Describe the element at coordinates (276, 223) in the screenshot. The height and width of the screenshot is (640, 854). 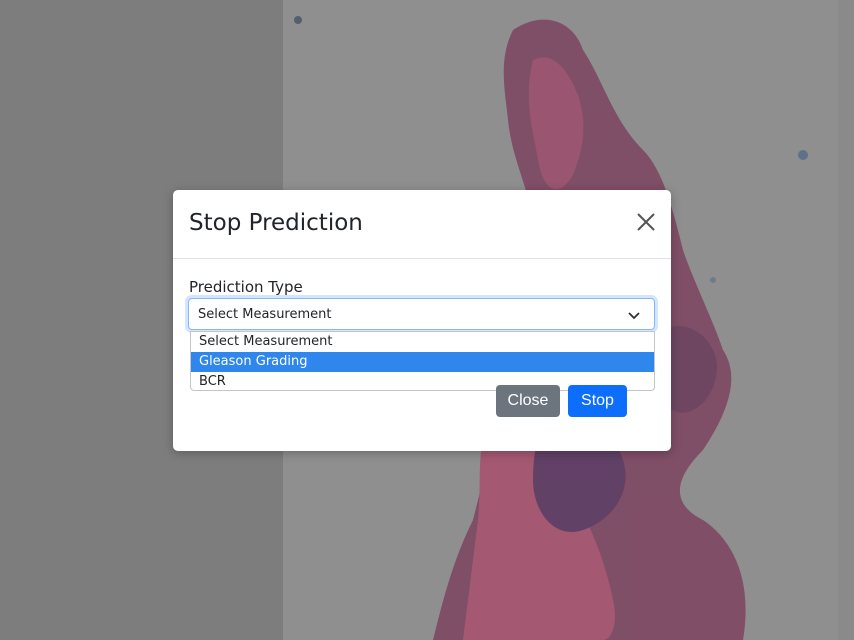
I see `modal-title: Stop Prediction` at that location.